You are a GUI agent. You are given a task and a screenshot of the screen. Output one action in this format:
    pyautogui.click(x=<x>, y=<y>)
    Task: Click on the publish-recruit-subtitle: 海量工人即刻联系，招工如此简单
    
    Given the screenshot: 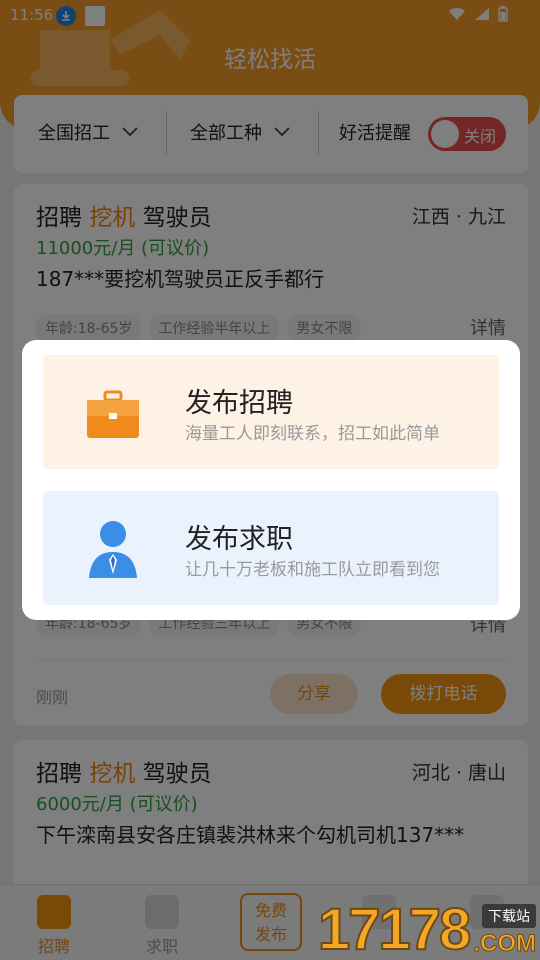 What is the action you would take?
    pyautogui.click(x=312, y=434)
    